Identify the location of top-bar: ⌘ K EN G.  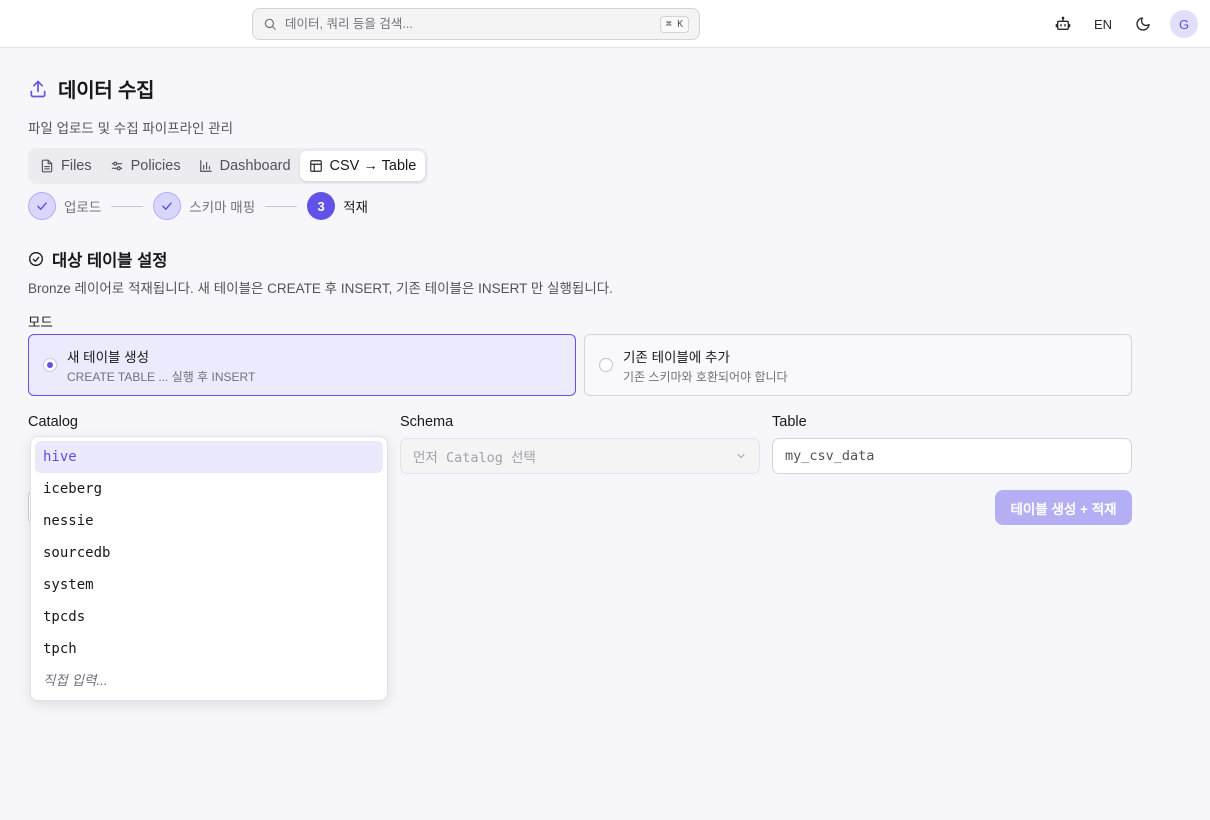
(605, 24).